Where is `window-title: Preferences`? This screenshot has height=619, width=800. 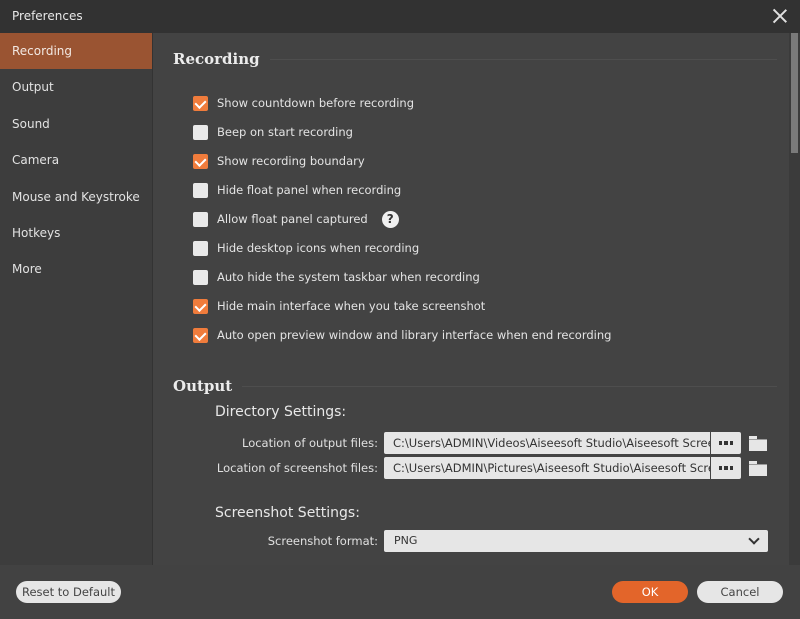
window-title: Preferences is located at coordinates (47, 16).